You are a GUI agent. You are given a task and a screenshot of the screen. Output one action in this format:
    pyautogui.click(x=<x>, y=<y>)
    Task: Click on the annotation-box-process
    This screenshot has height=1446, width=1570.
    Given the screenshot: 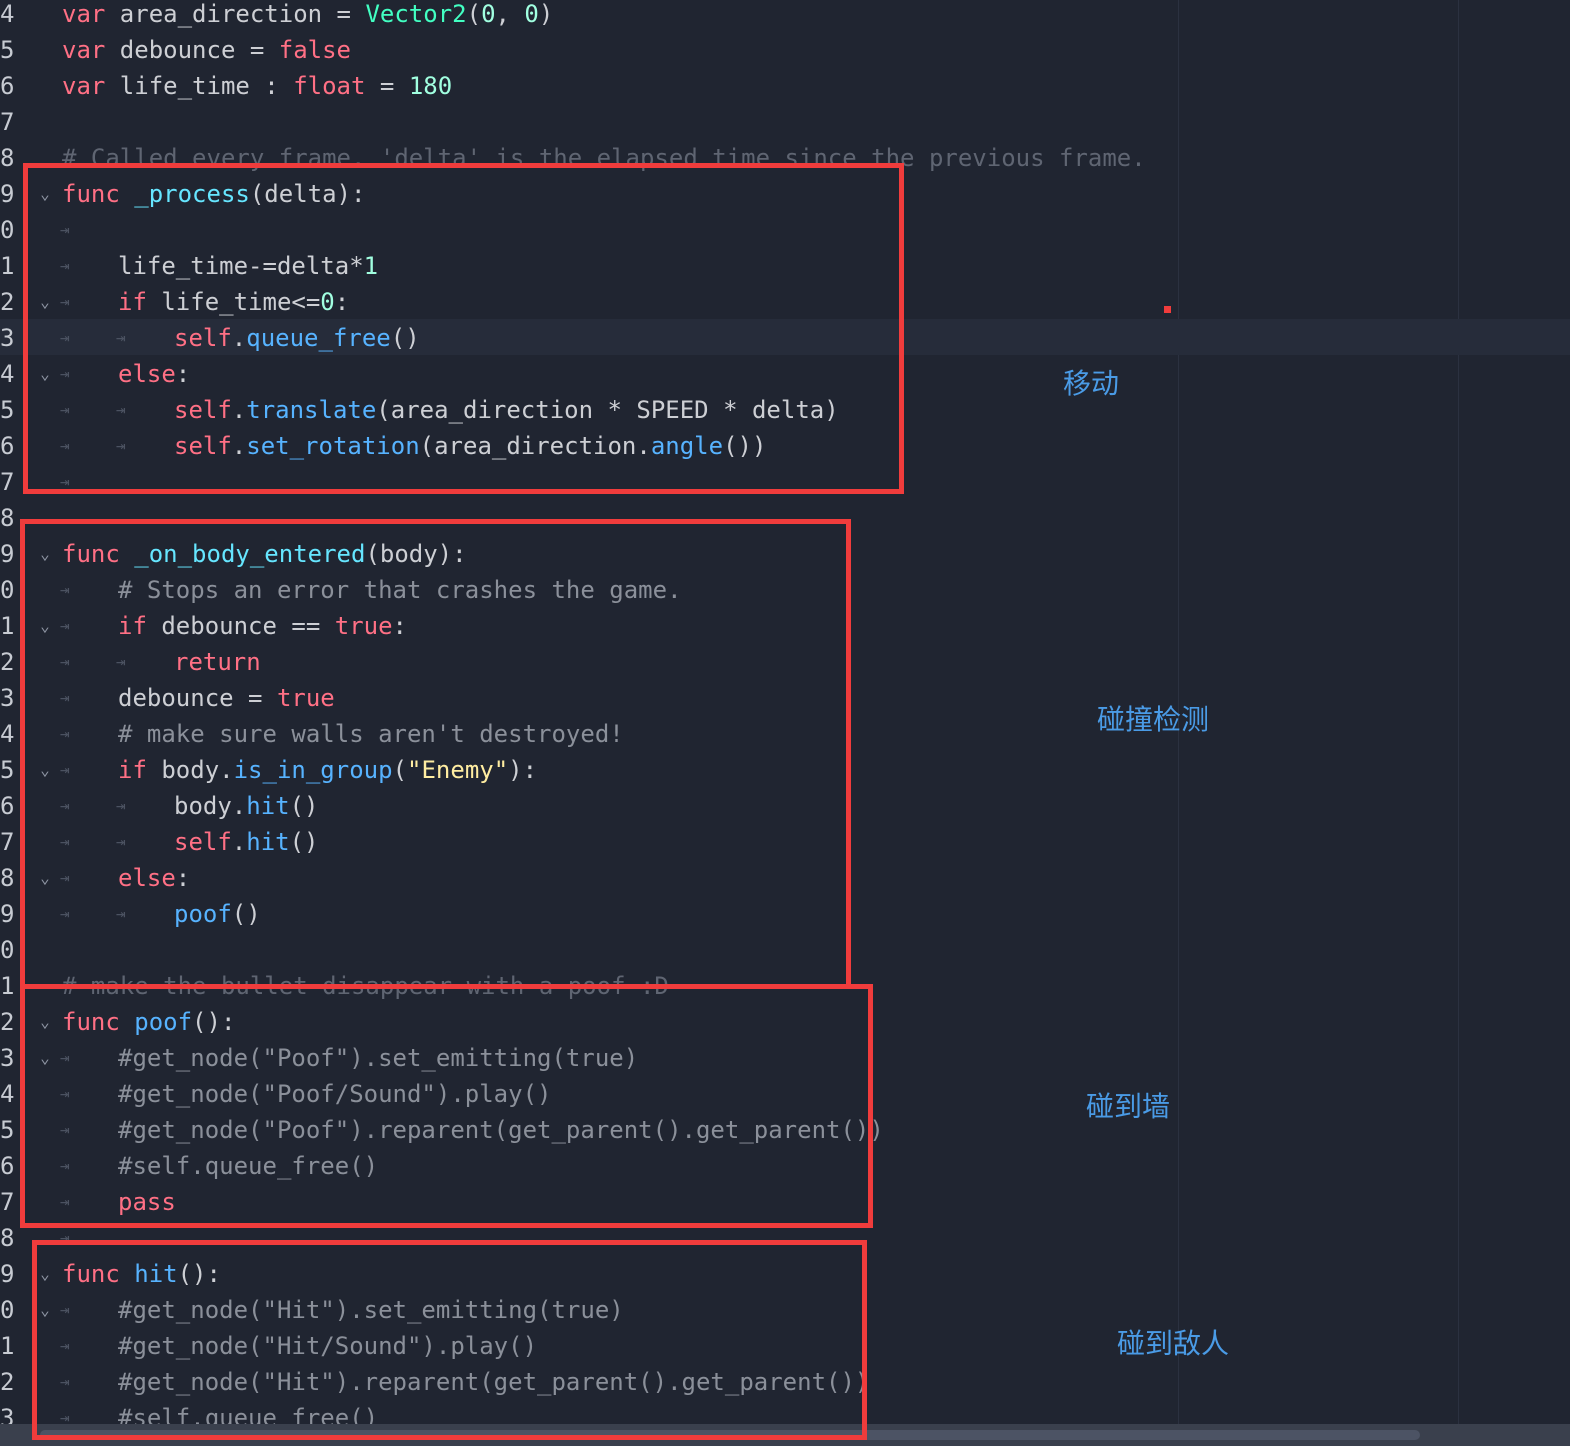 What is the action you would take?
    pyautogui.click(x=463, y=328)
    